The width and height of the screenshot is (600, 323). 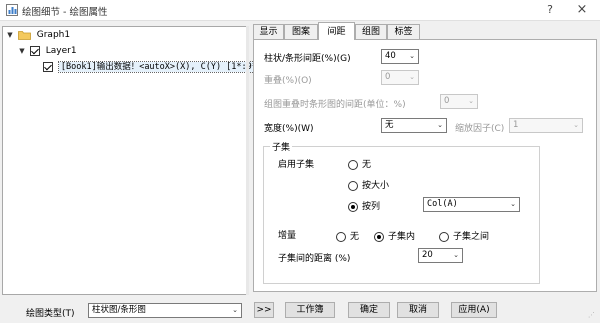 What do you see at coordinates (287, 236) in the screenshot?
I see `increment-label: 增量` at bounding box center [287, 236].